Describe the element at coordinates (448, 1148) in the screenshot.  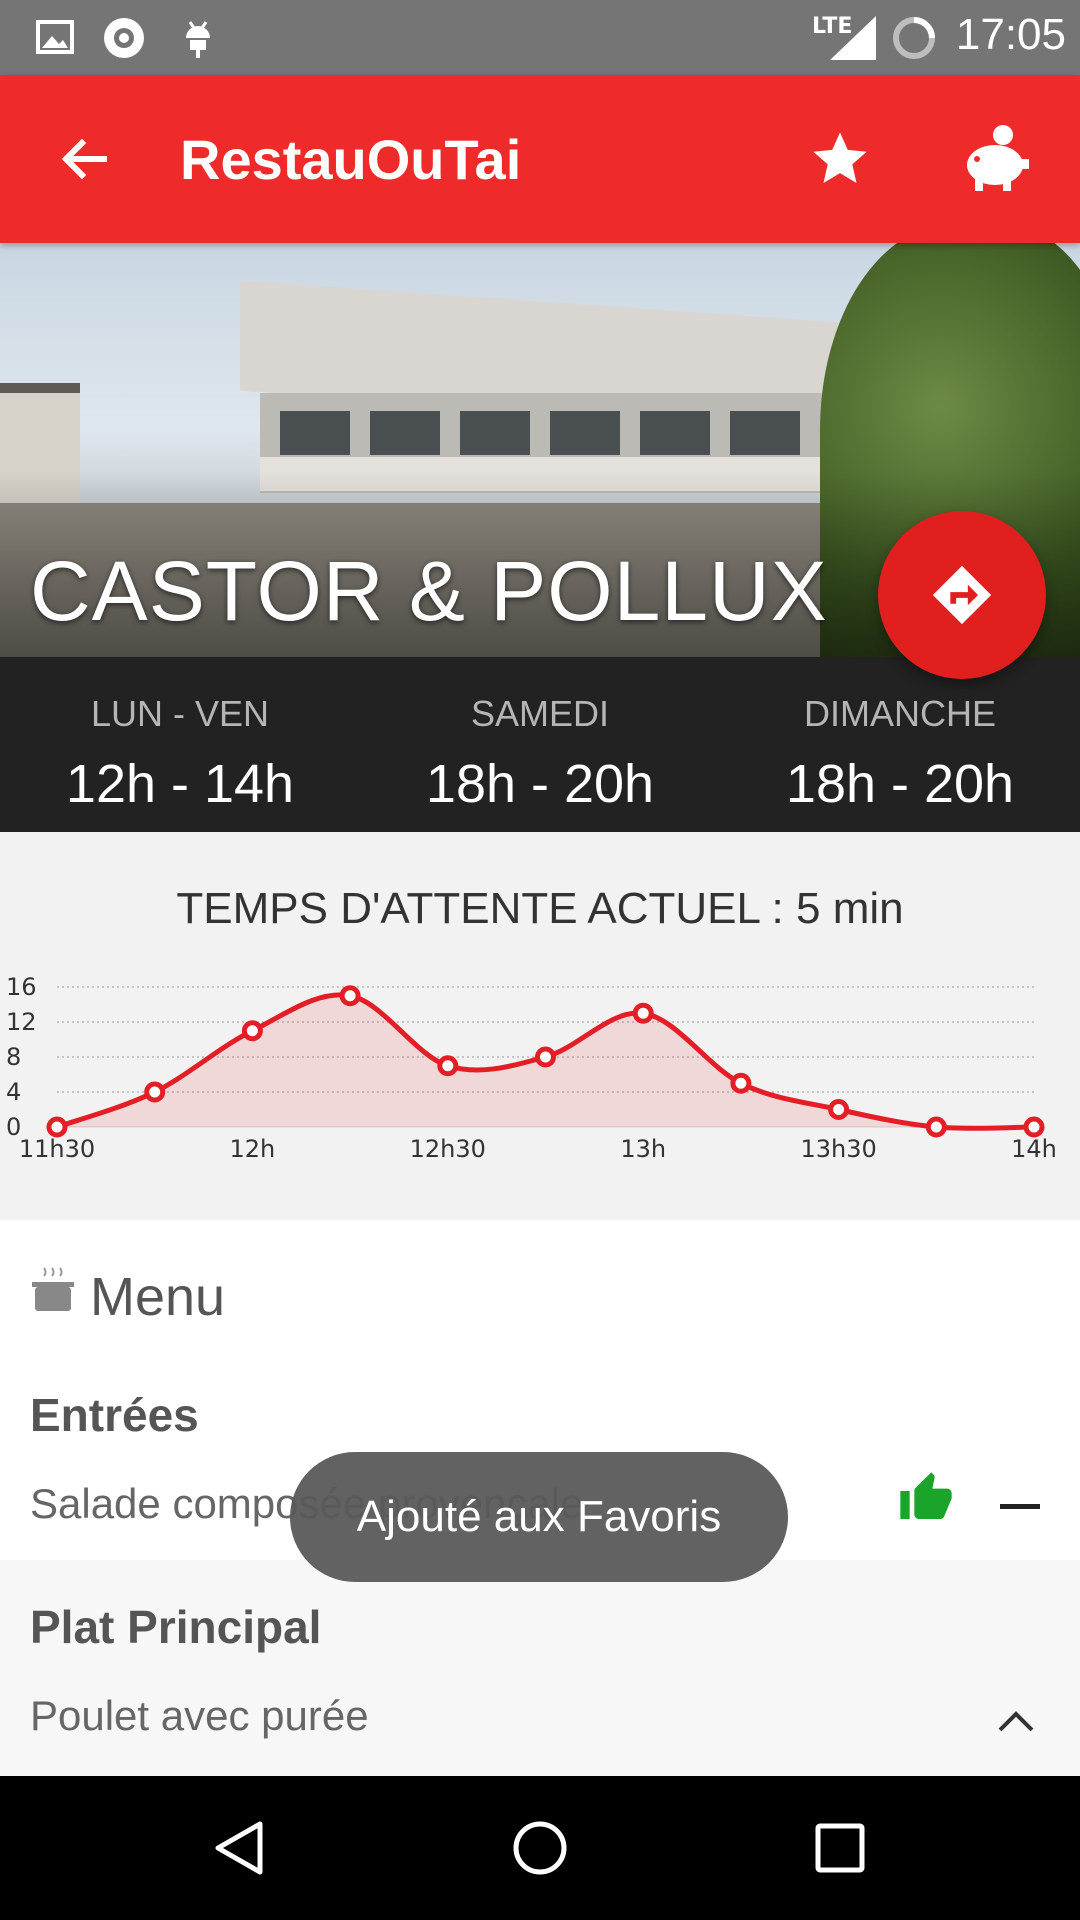
I see `chart-x-tick-label: 12h30` at that location.